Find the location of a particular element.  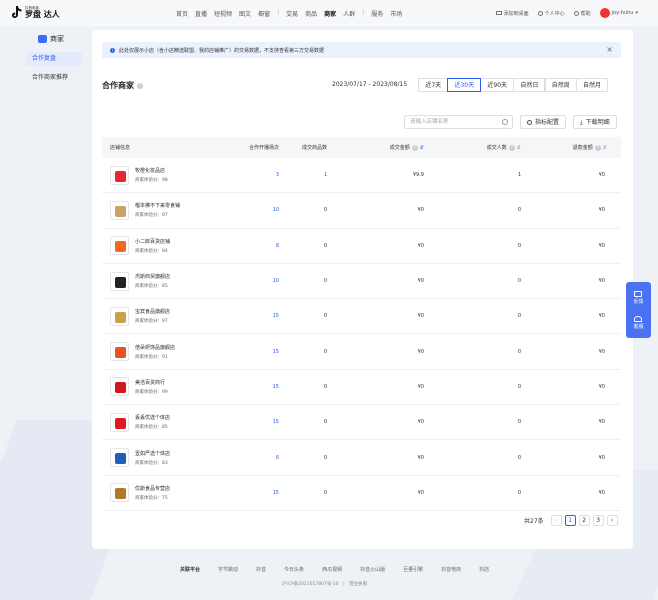

footer-link: 抖音火山版 is located at coordinates (372, 569).